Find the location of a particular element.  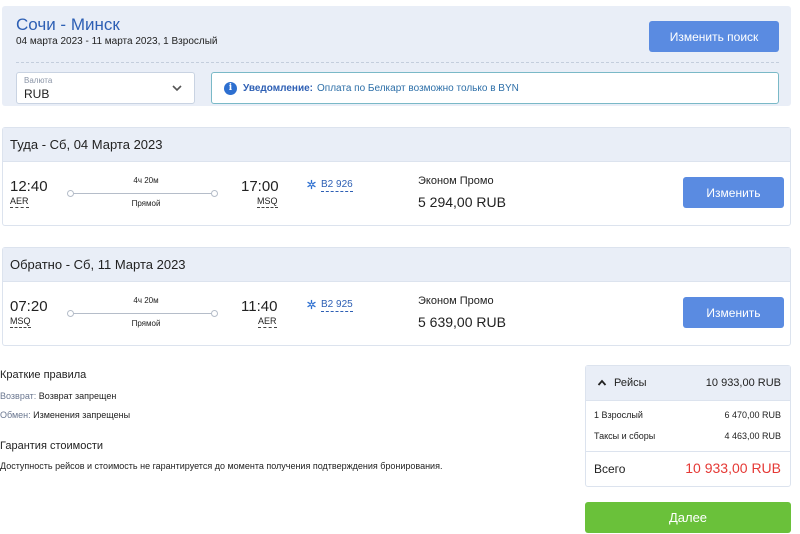

exchange-rule: Обмен: Изменения запрещены is located at coordinates (65, 415).